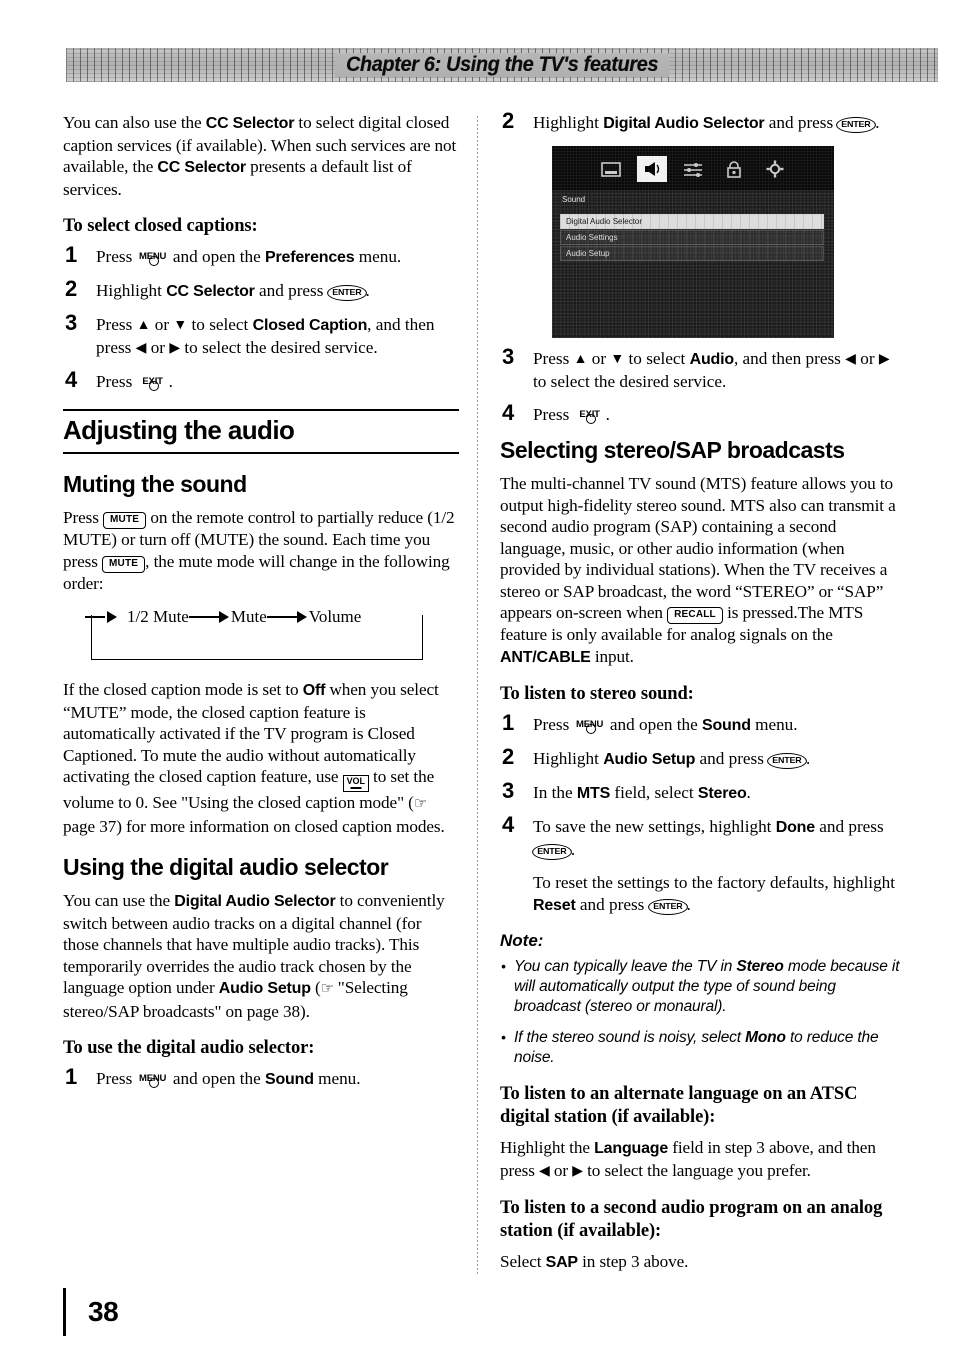 This screenshot has width=954, height=1350. I want to click on step-2-left: 2 Highlight CC Selector and press ENTER., so click(261, 290).